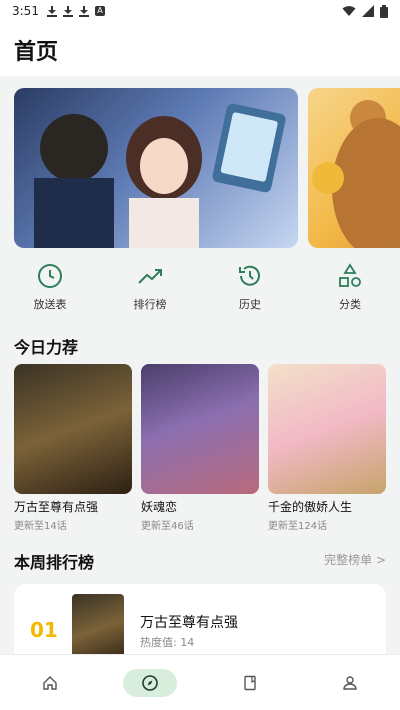 The width and height of the screenshot is (400, 710). I want to click on heat-value: 热度值: 14, so click(167, 642).